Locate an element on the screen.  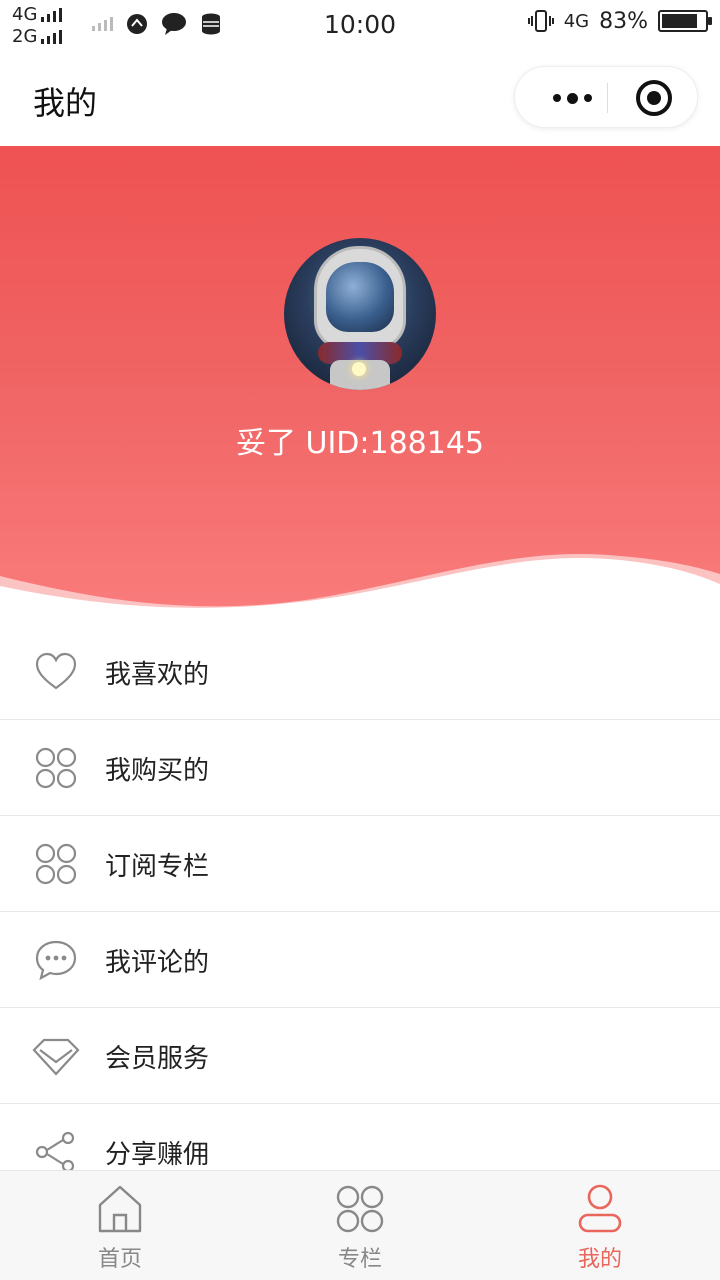
tab-label: 首页 is located at coordinates (119, 1259).